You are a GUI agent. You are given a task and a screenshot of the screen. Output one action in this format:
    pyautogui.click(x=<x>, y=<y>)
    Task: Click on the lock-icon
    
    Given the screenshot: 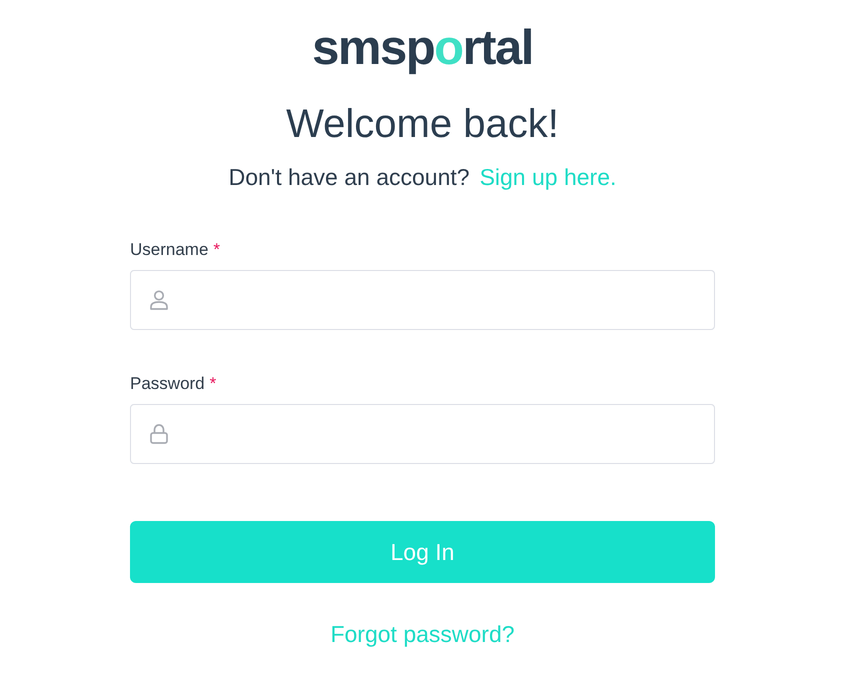 What is the action you would take?
    pyautogui.click(x=159, y=434)
    